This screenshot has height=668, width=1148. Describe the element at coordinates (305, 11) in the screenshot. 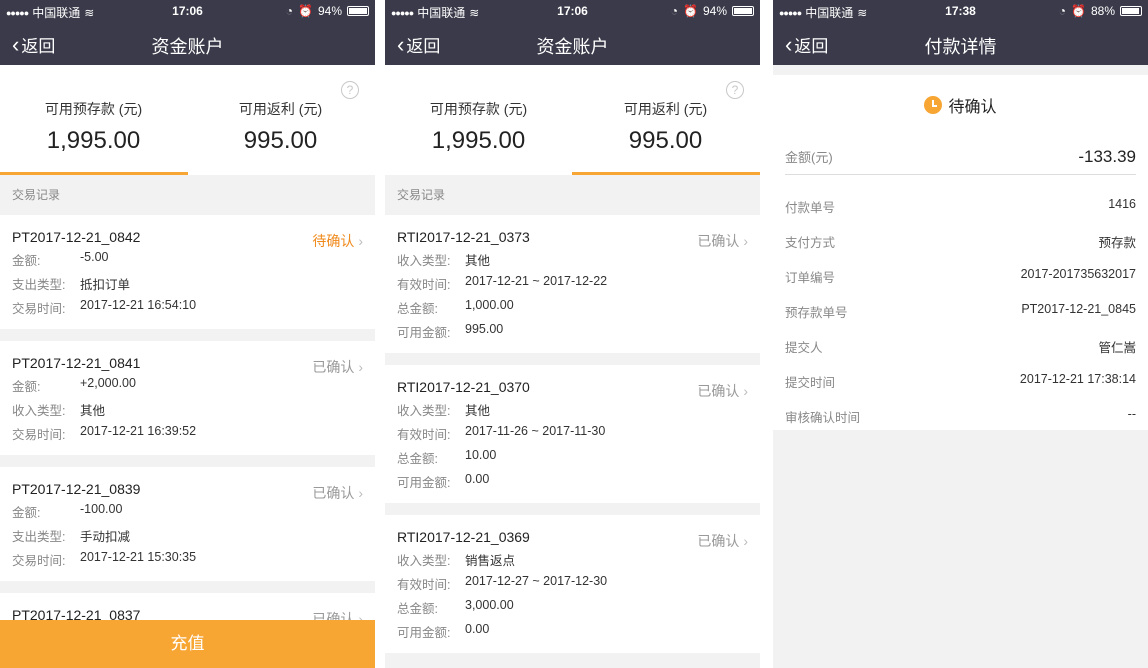

I see `alarm-icon: ⏰` at that location.